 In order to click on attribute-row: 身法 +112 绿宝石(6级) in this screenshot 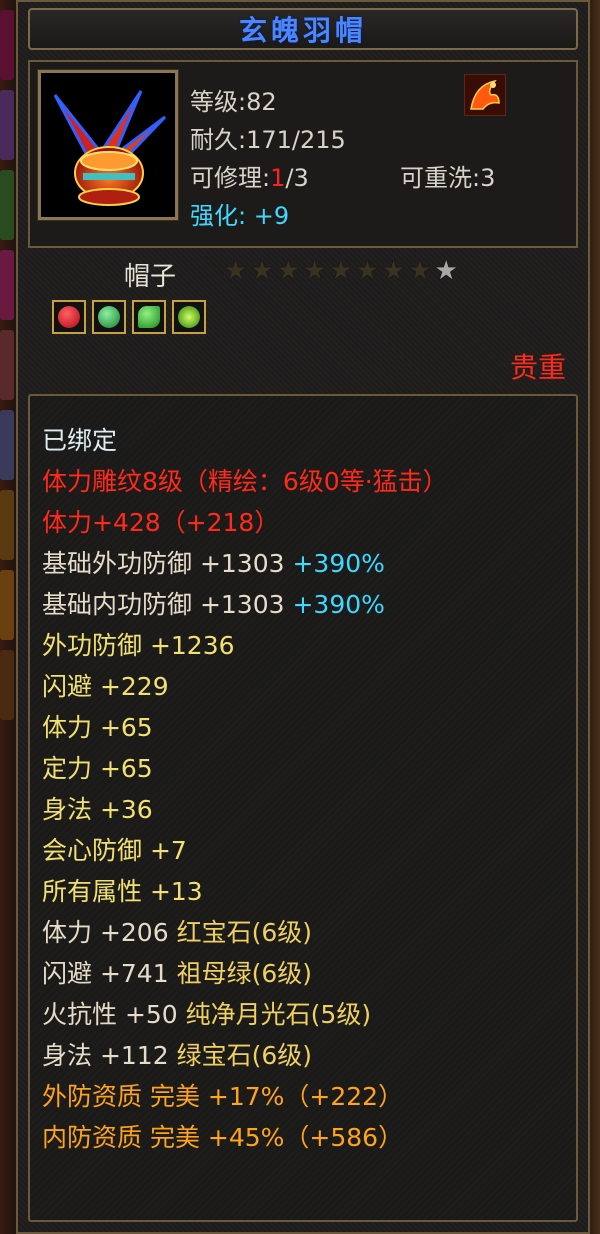, I will do `click(245, 1055)`.